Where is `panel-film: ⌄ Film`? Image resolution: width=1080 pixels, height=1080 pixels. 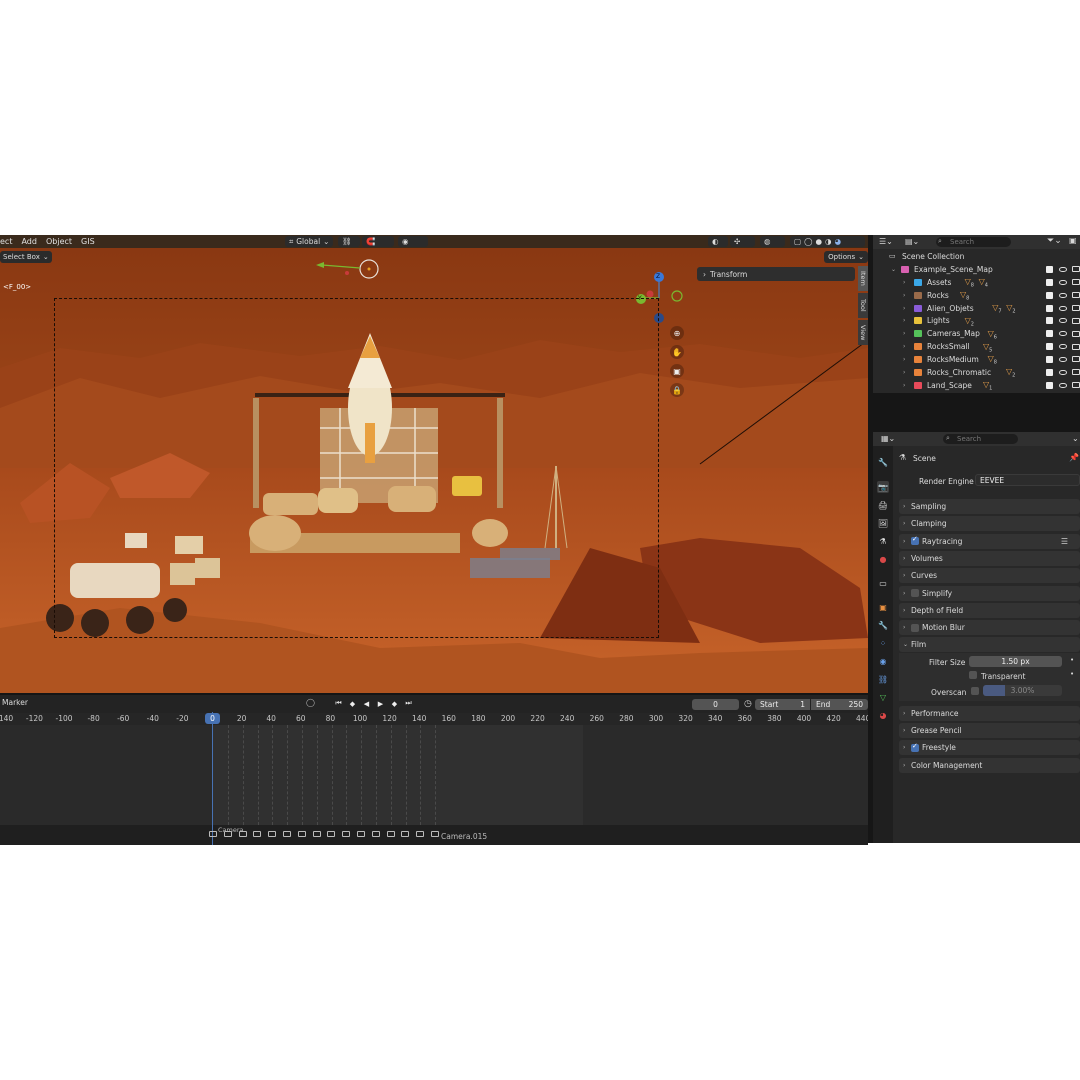 panel-film: ⌄ Film is located at coordinates (989, 645).